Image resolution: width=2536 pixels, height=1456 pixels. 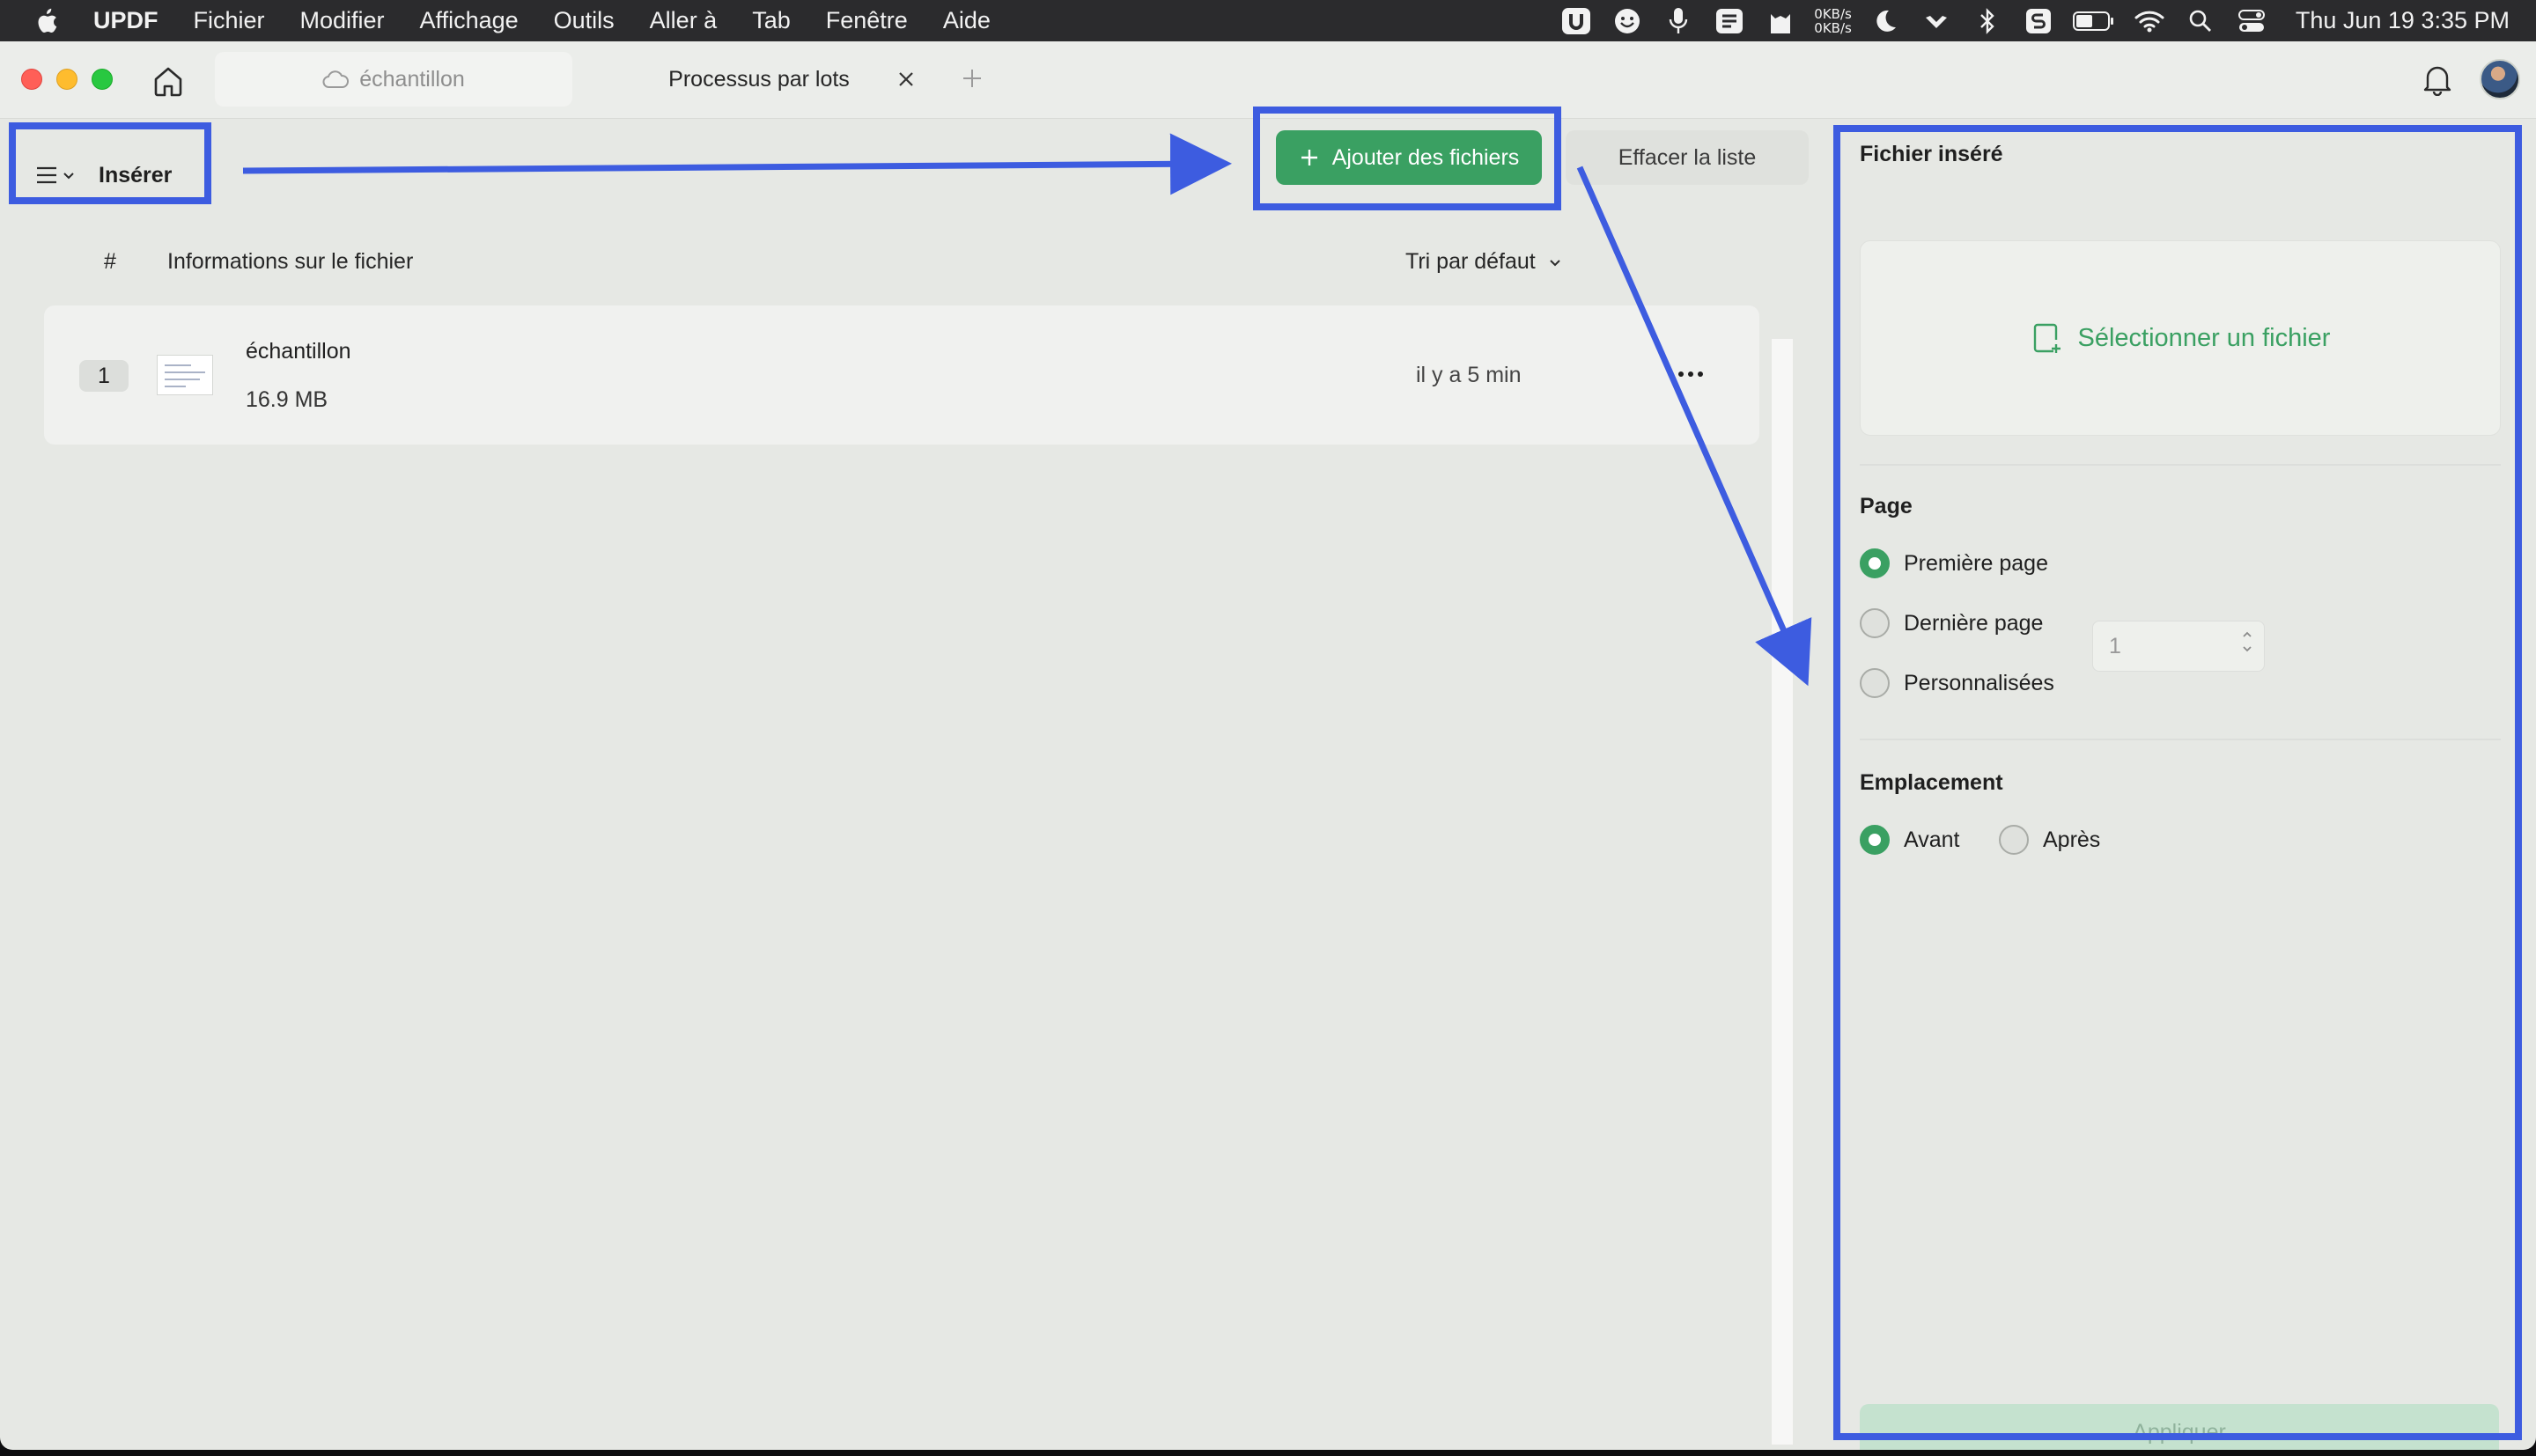 I want to click on cat-icon, so click(x=1780, y=21).